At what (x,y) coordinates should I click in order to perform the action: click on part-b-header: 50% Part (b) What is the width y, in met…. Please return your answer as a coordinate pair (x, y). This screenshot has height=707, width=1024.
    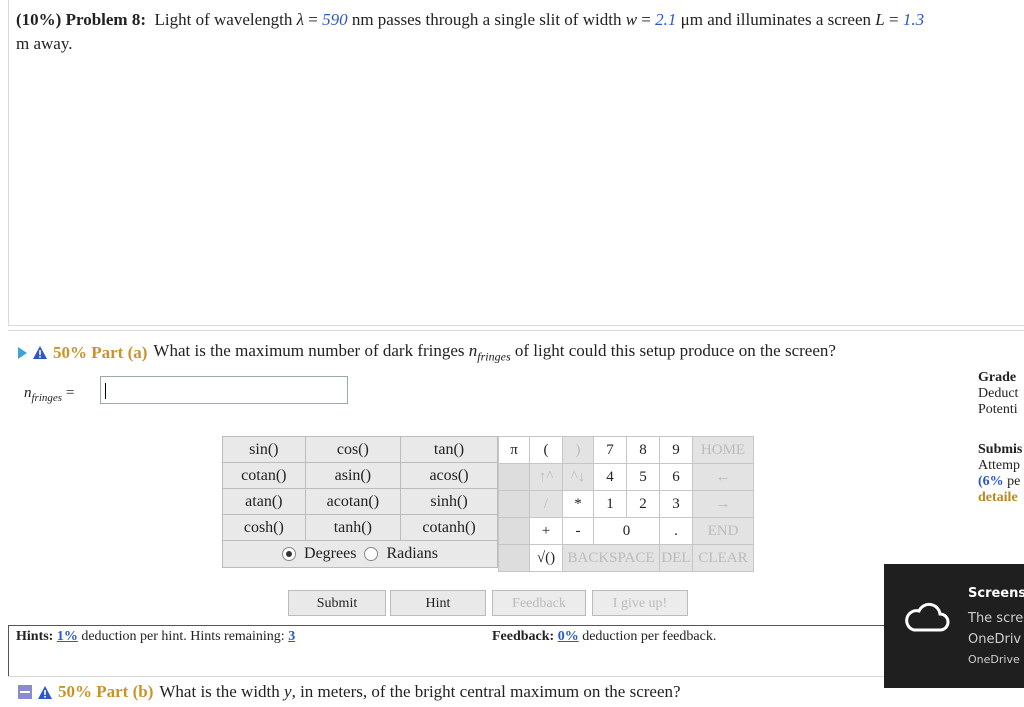
    Looking at the image, I should click on (349, 692).